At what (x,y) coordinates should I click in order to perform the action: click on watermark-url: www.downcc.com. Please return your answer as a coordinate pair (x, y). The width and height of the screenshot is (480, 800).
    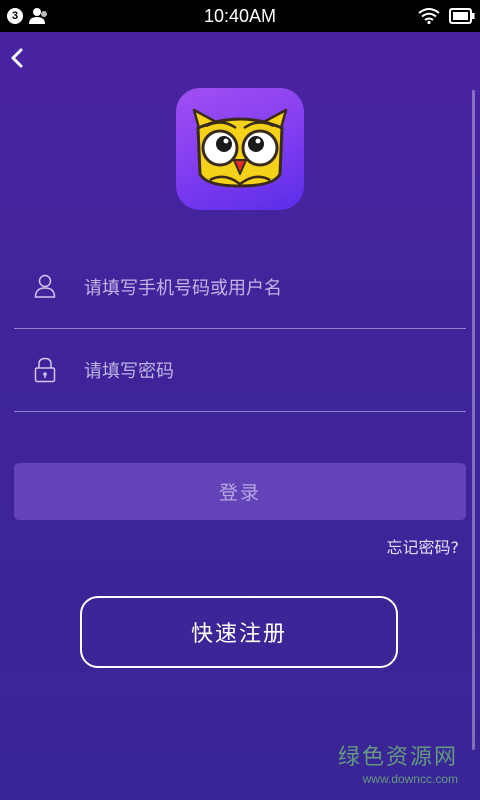
    Looking at the image, I should click on (410, 779).